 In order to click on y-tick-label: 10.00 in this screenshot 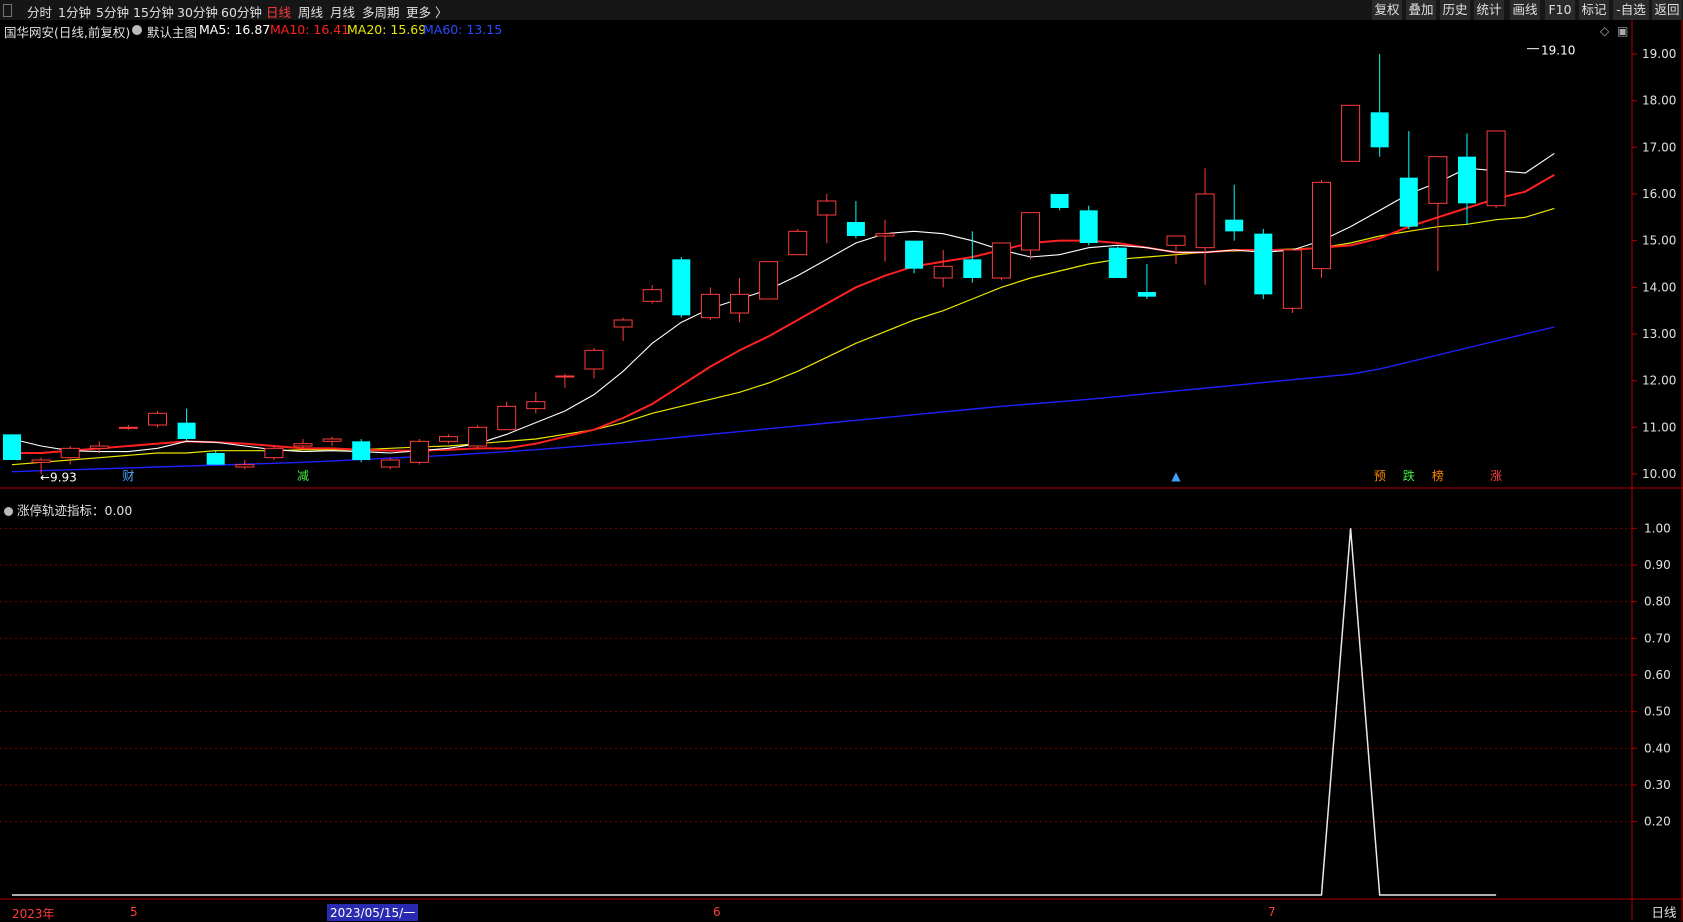, I will do `click(1659, 474)`.